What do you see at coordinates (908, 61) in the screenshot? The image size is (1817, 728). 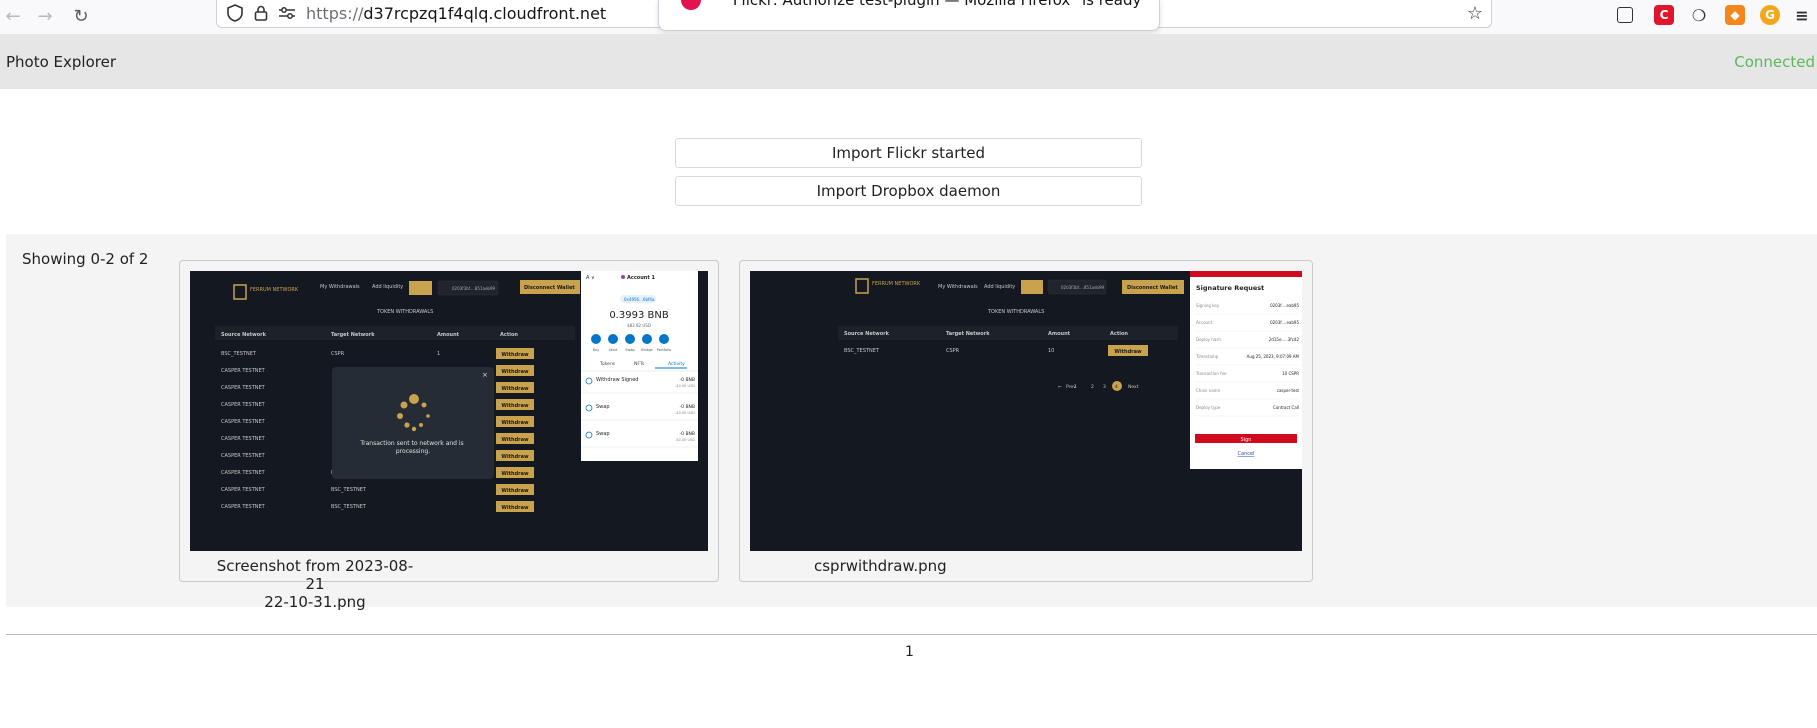 I see `app-header: Photo Explorer Connected` at bounding box center [908, 61].